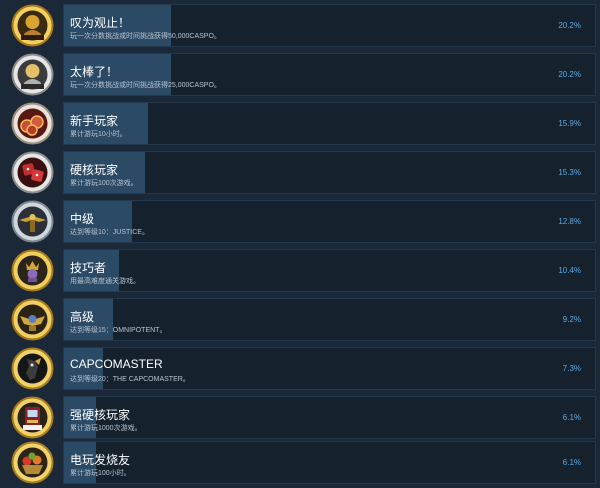 This screenshot has height=488, width=600. What do you see at coordinates (98, 134) in the screenshot?
I see `achievement-description: 累计游玩10小时。` at bounding box center [98, 134].